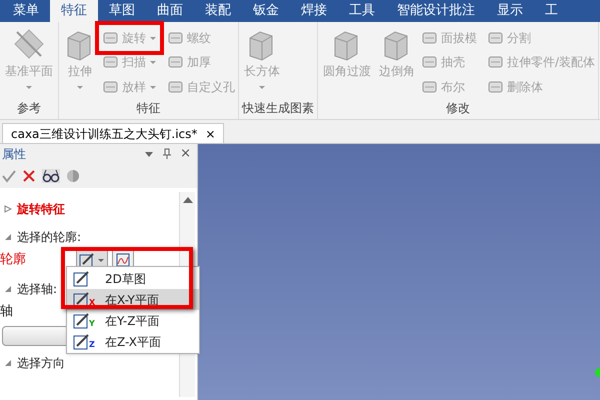 The image size is (600, 400). Describe the element at coordinates (26, 11) in the screenshot. I see `menu-tab: 菜单` at that location.